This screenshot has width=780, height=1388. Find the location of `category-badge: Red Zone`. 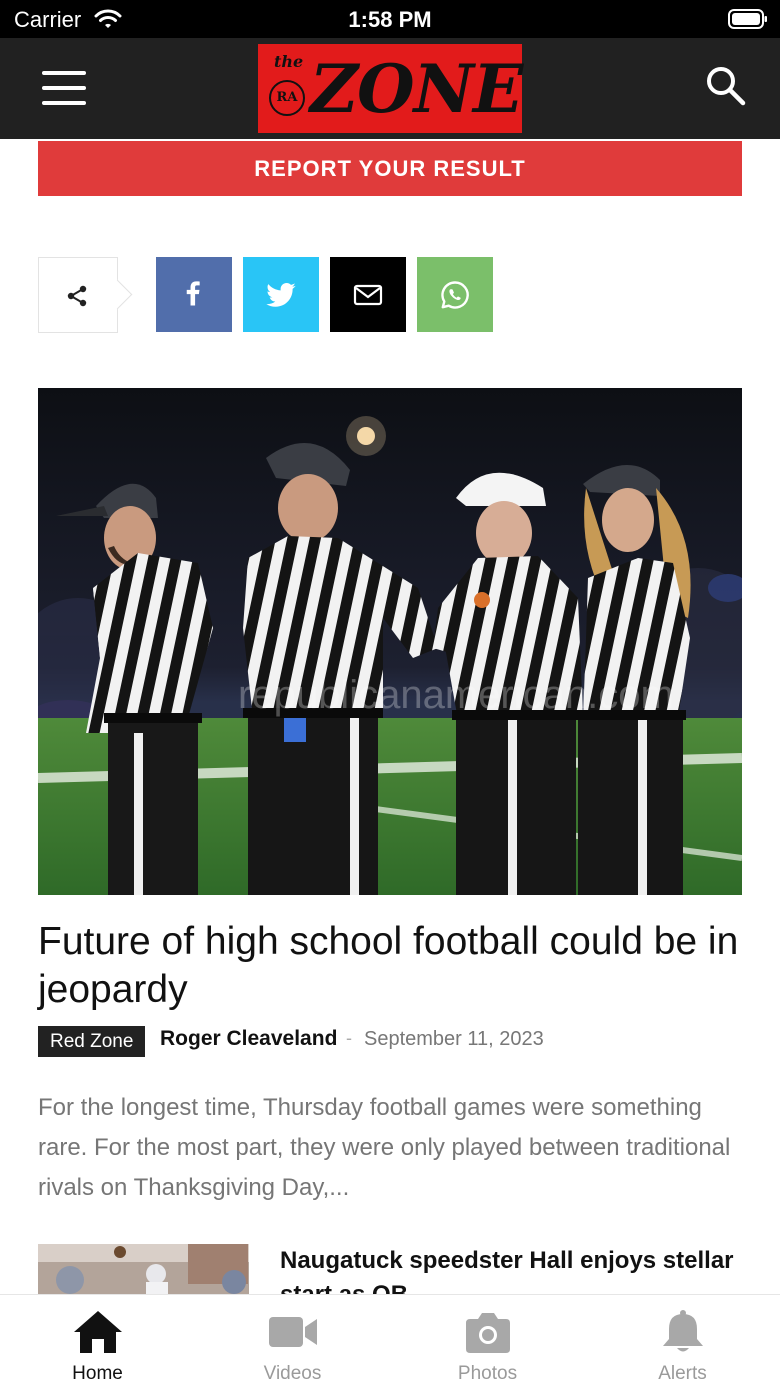

category-badge: Red Zone is located at coordinates (92, 1041).